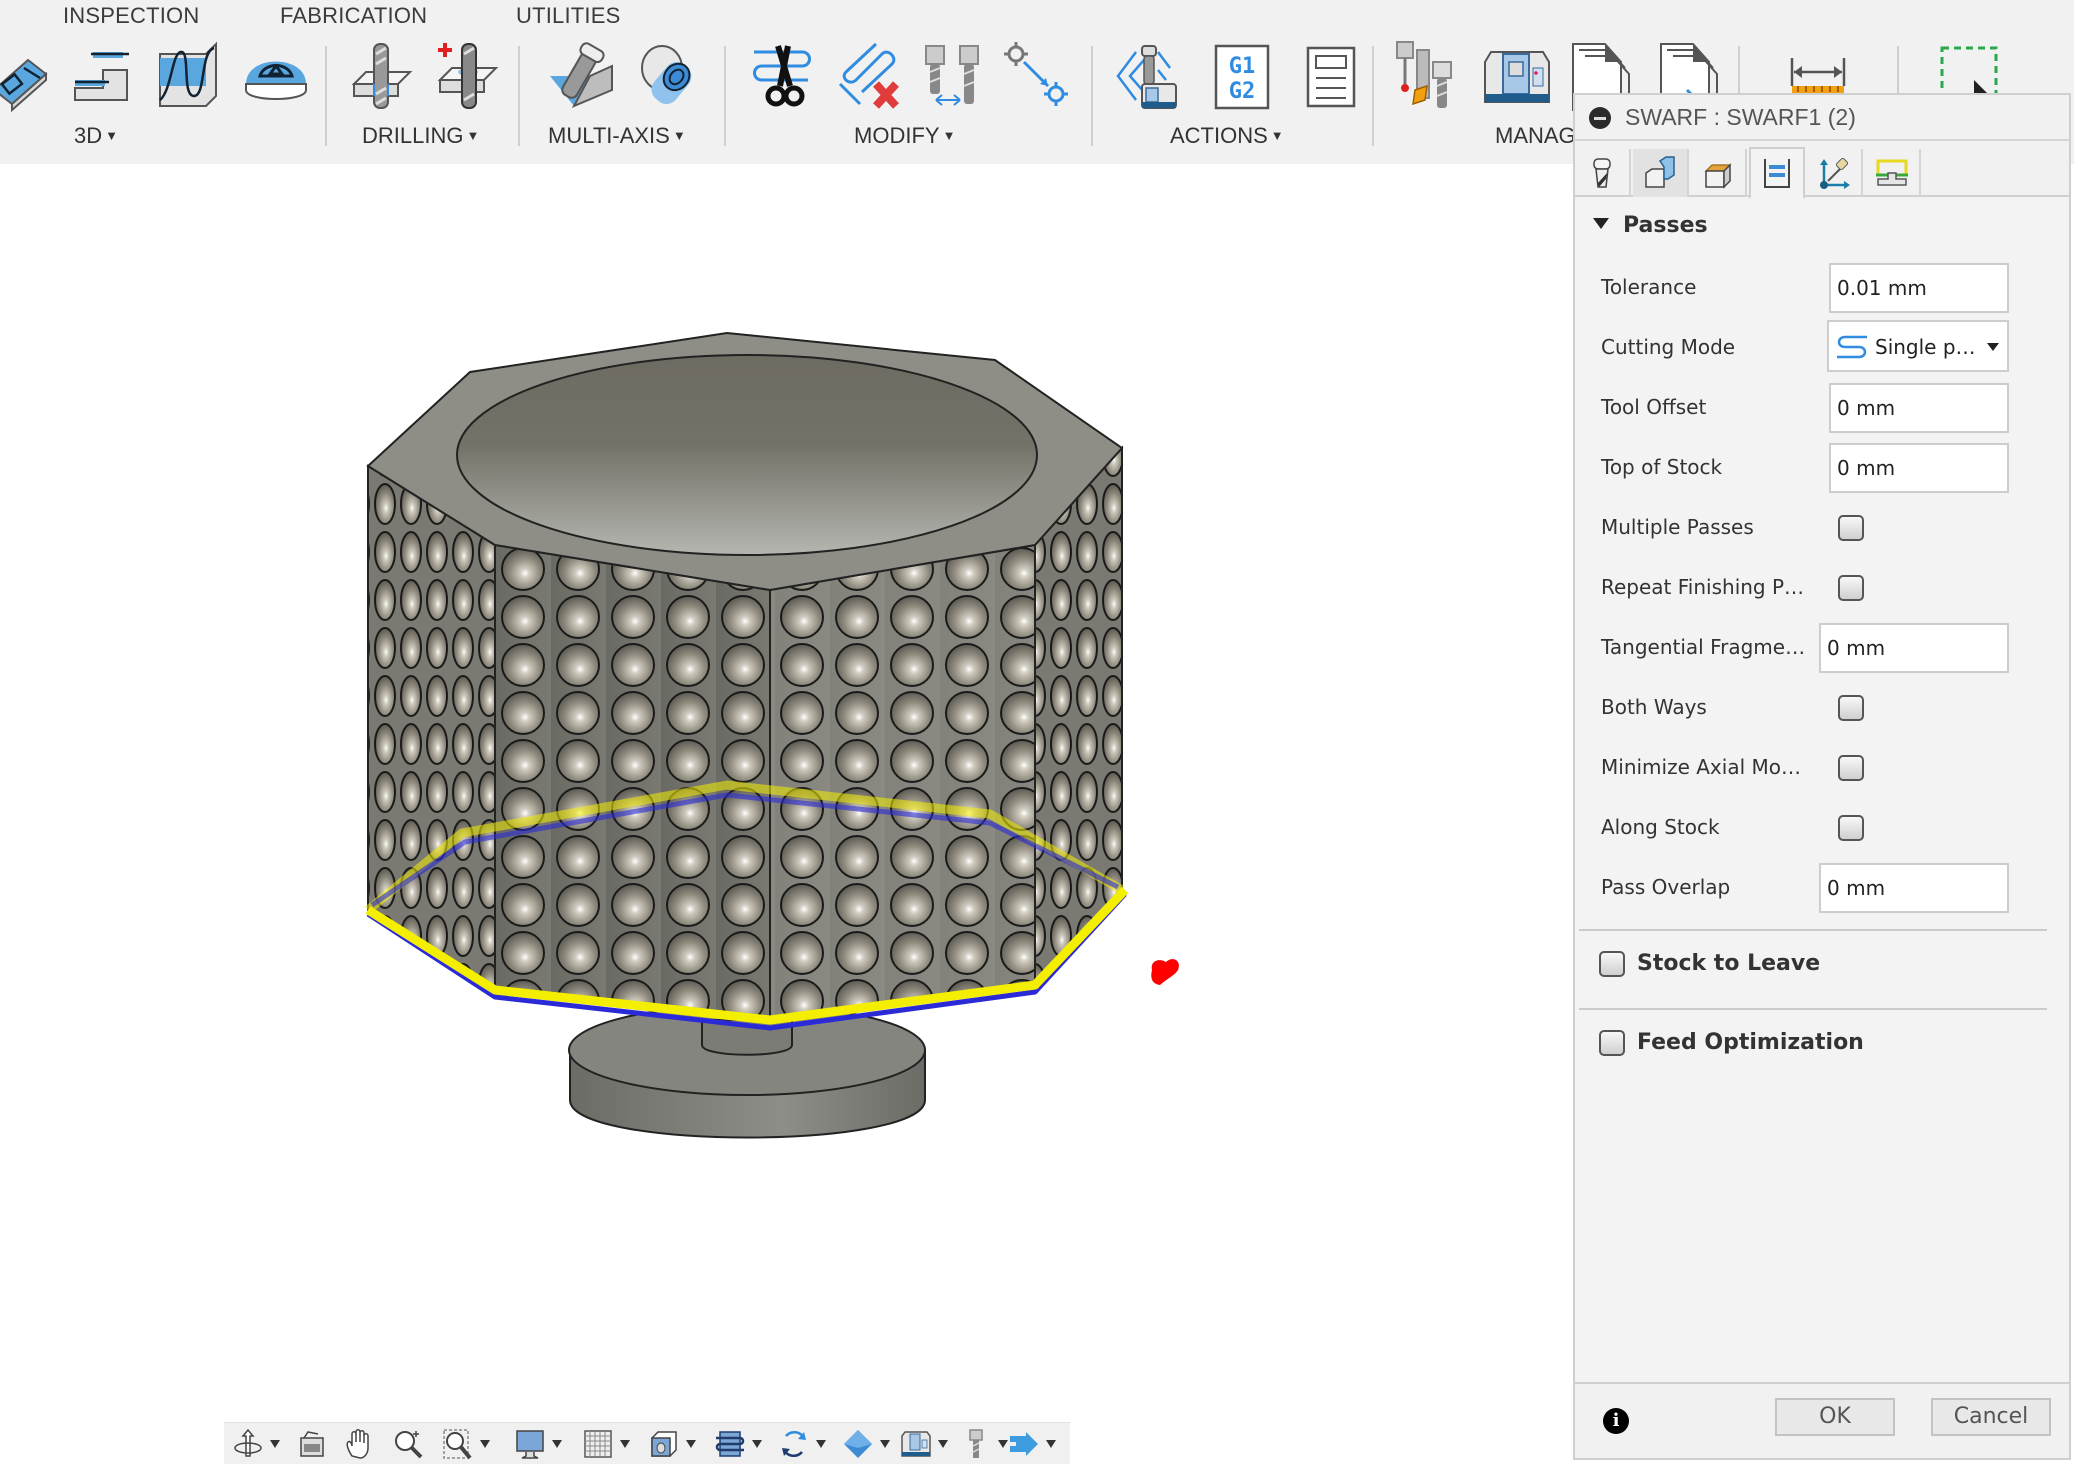  I want to click on tab-tool, so click(1603, 173).